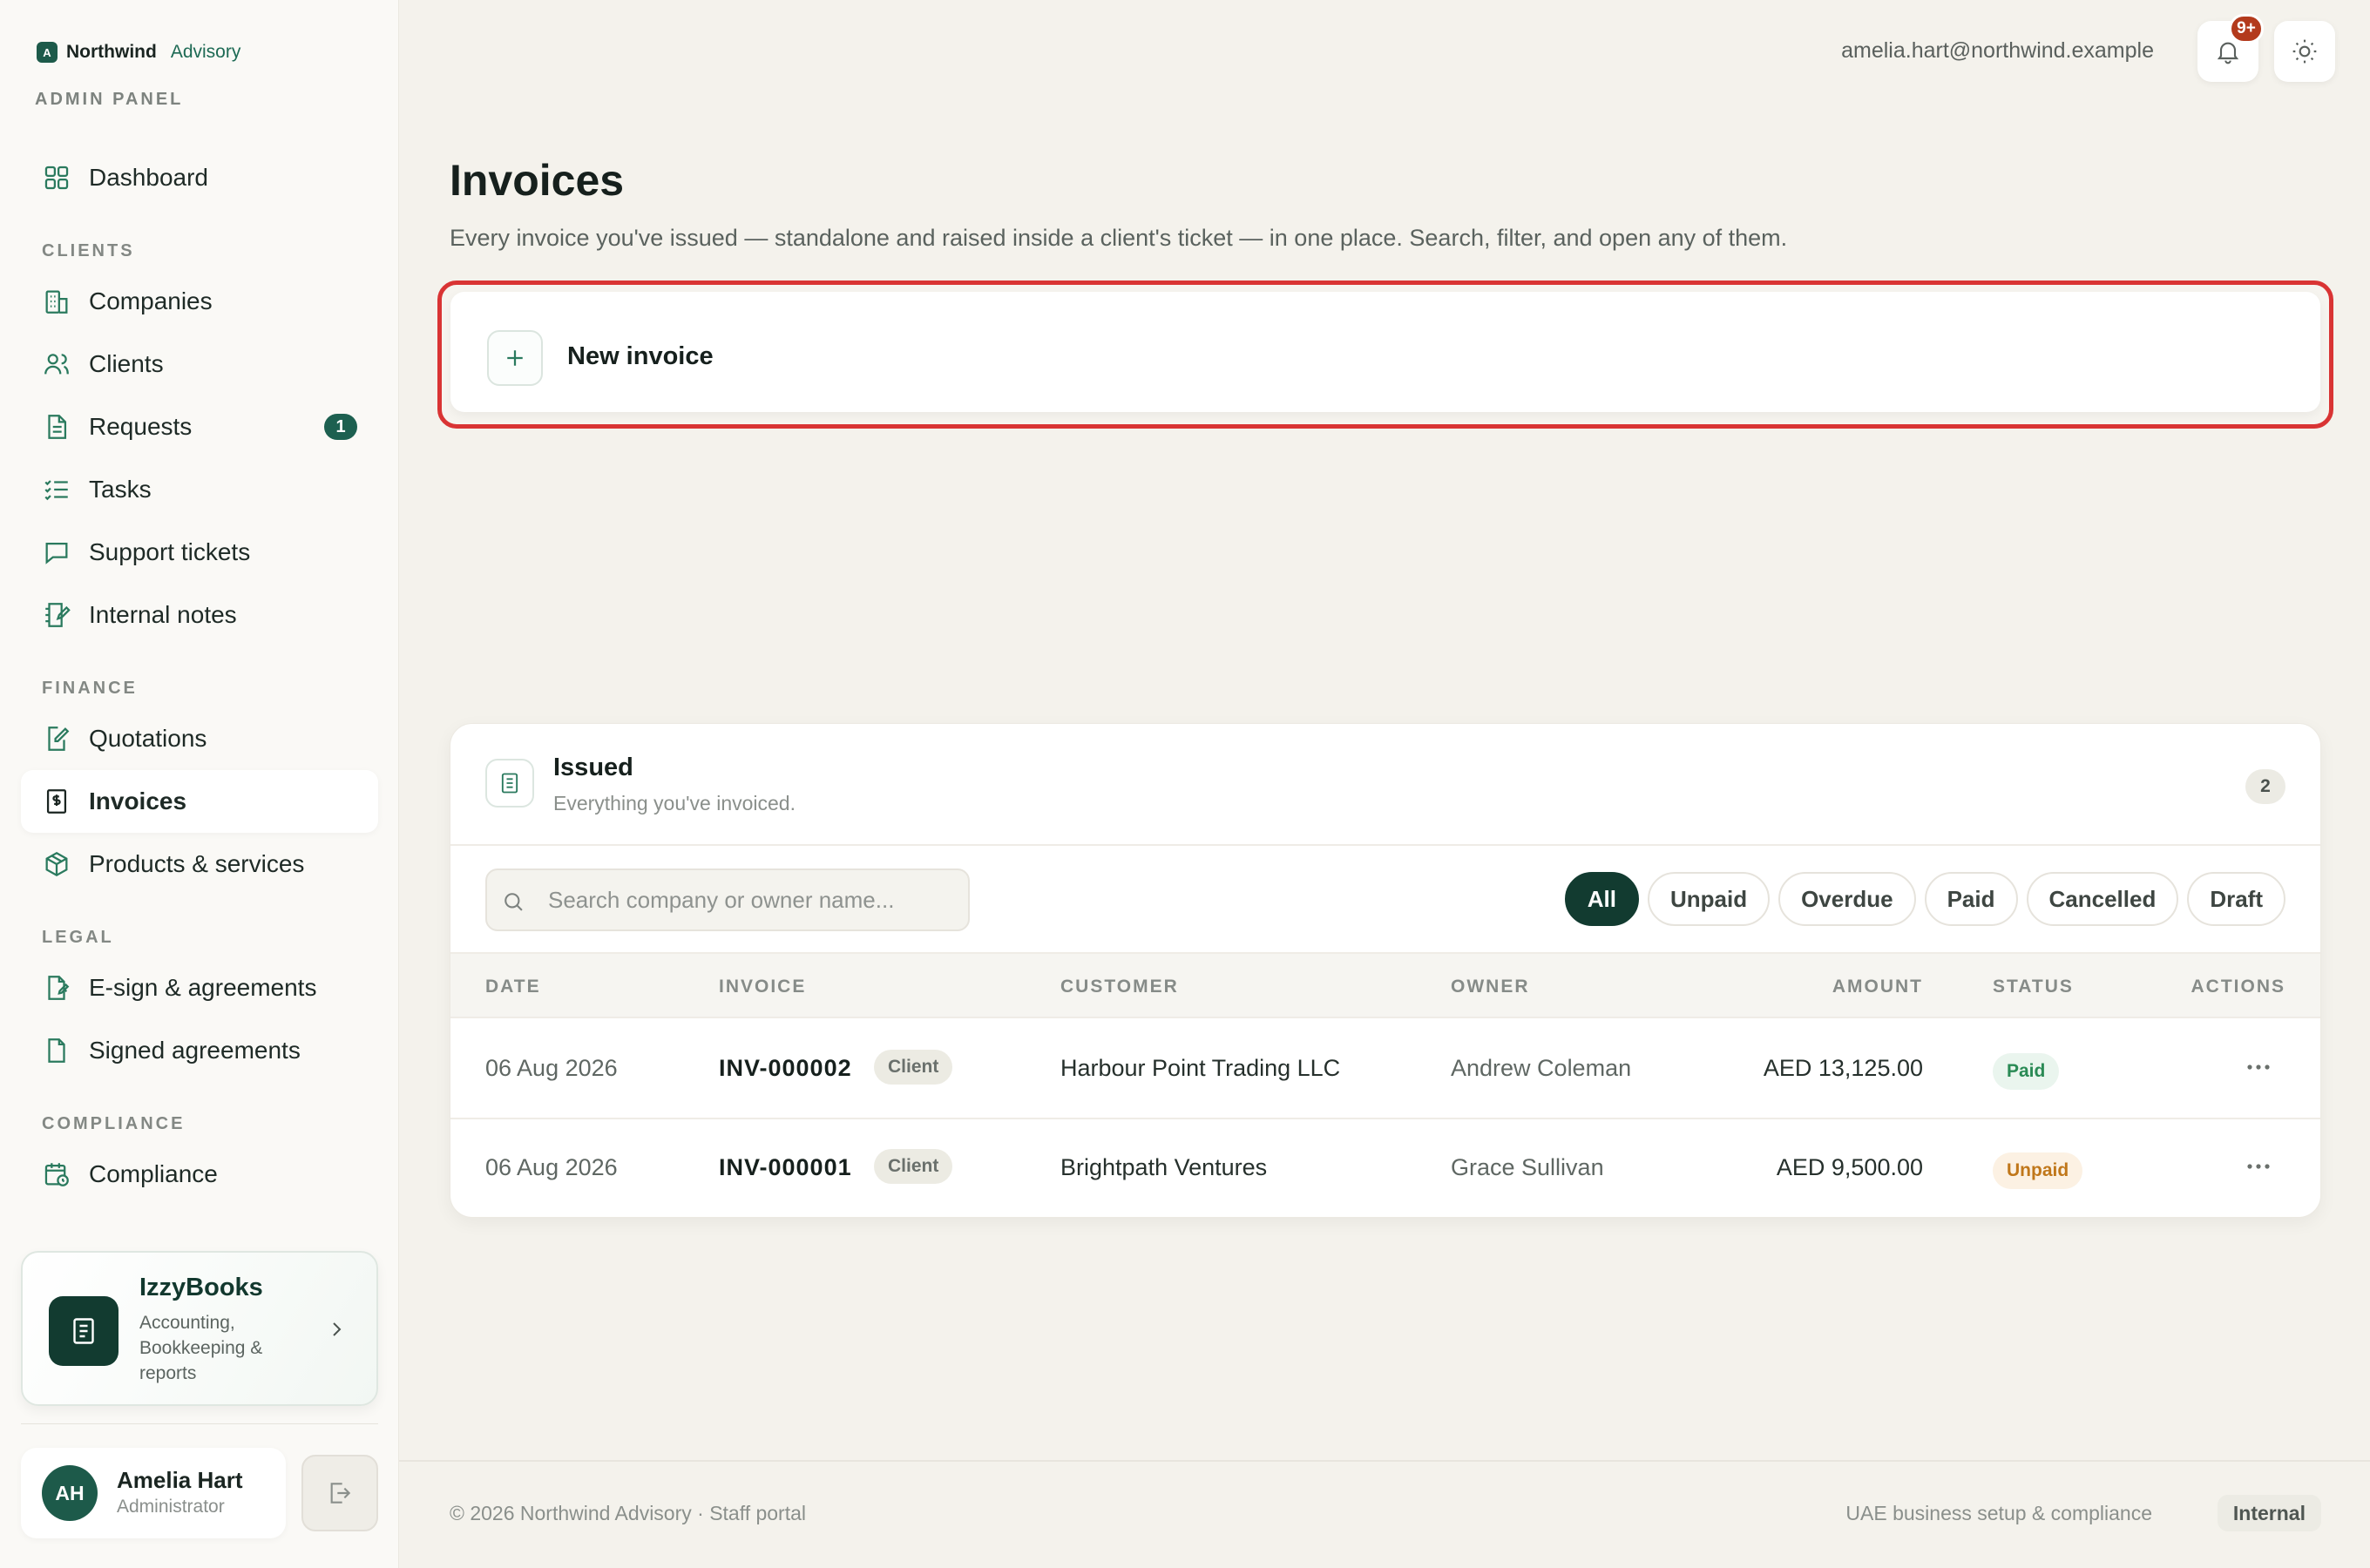  What do you see at coordinates (1490, 987) in the screenshot?
I see `column-owner: OWNER` at bounding box center [1490, 987].